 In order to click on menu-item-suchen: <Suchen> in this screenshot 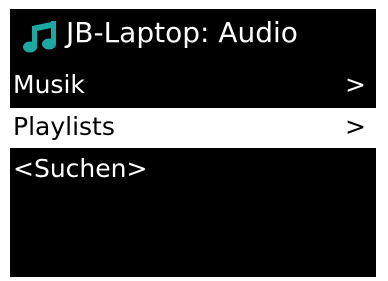, I will do `click(193, 170)`.